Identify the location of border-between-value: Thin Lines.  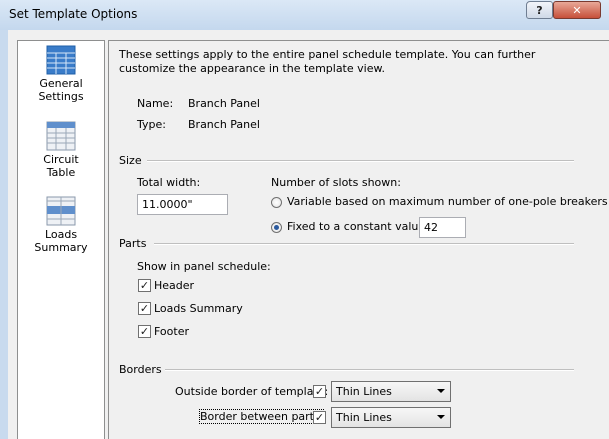
(364, 417).